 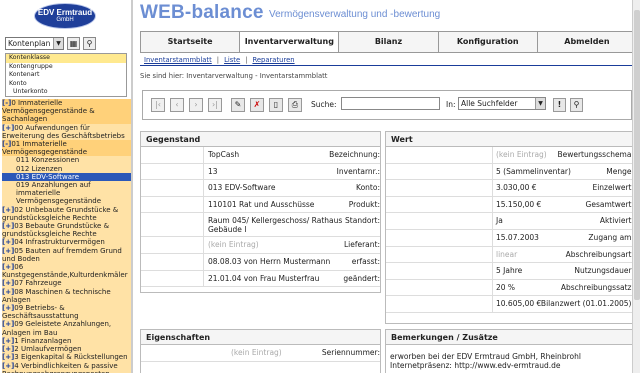 What do you see at coordinates (563, 155) in the screenshot?
I see `field-value-cell: (kein Eintrag)` at bounding box center [563, 155].